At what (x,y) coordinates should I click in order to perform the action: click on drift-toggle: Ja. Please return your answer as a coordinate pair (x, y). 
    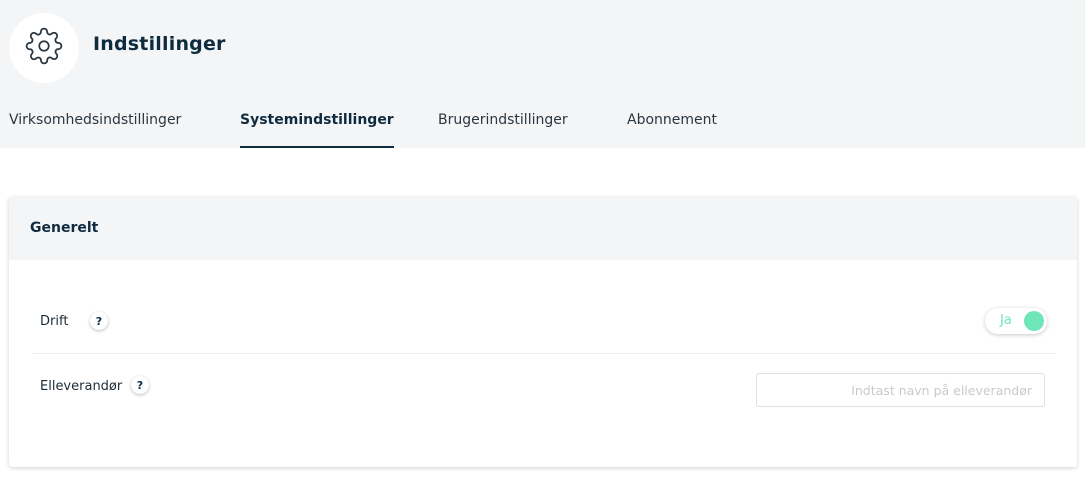
    Looking at the image, I should click on (1016, 321).